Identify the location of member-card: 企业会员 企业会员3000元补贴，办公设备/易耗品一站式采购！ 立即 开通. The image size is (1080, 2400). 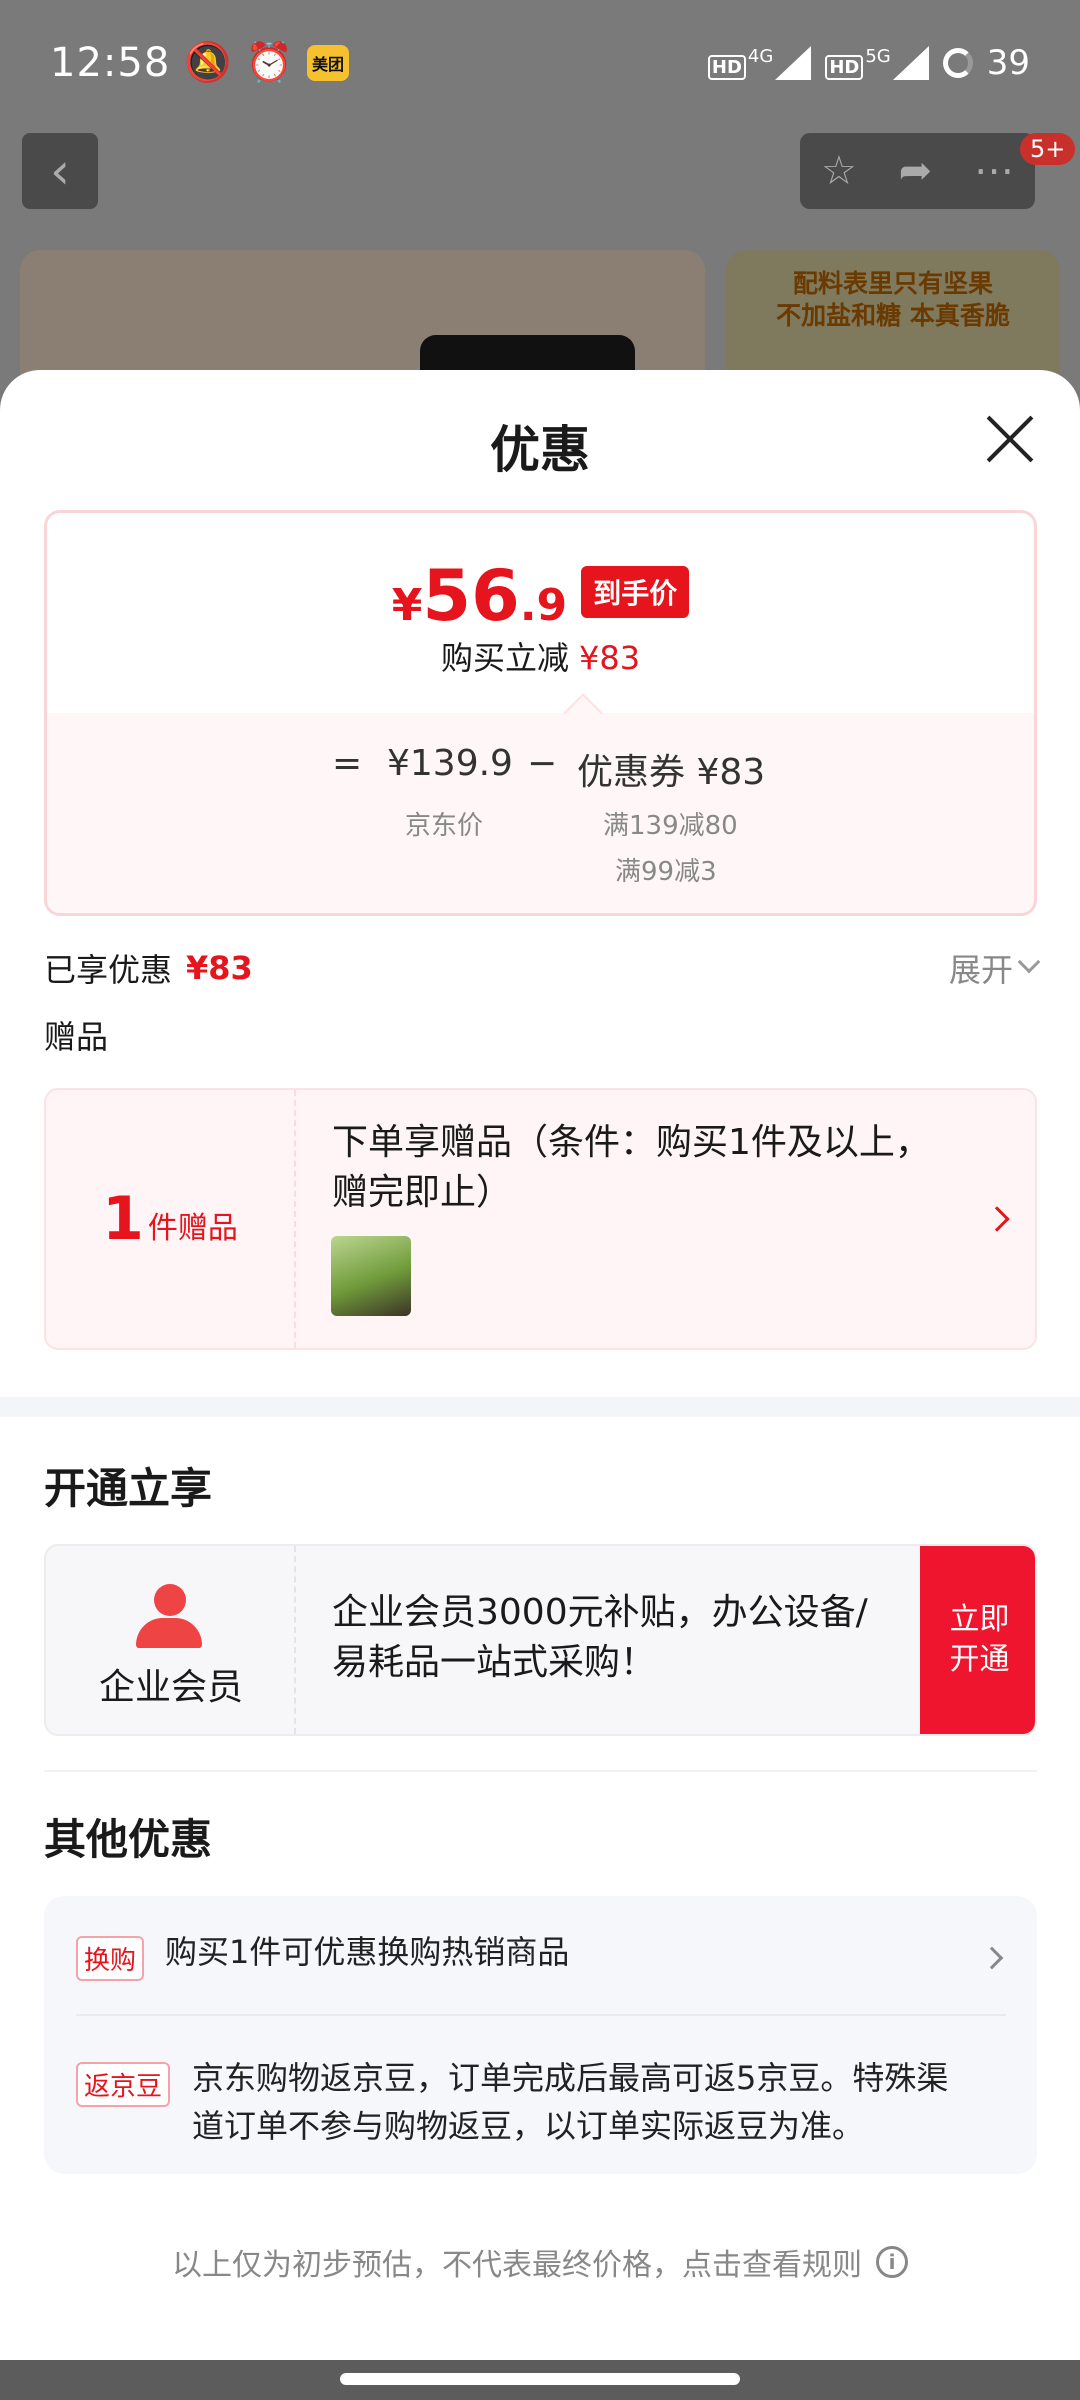
(540, 1640).